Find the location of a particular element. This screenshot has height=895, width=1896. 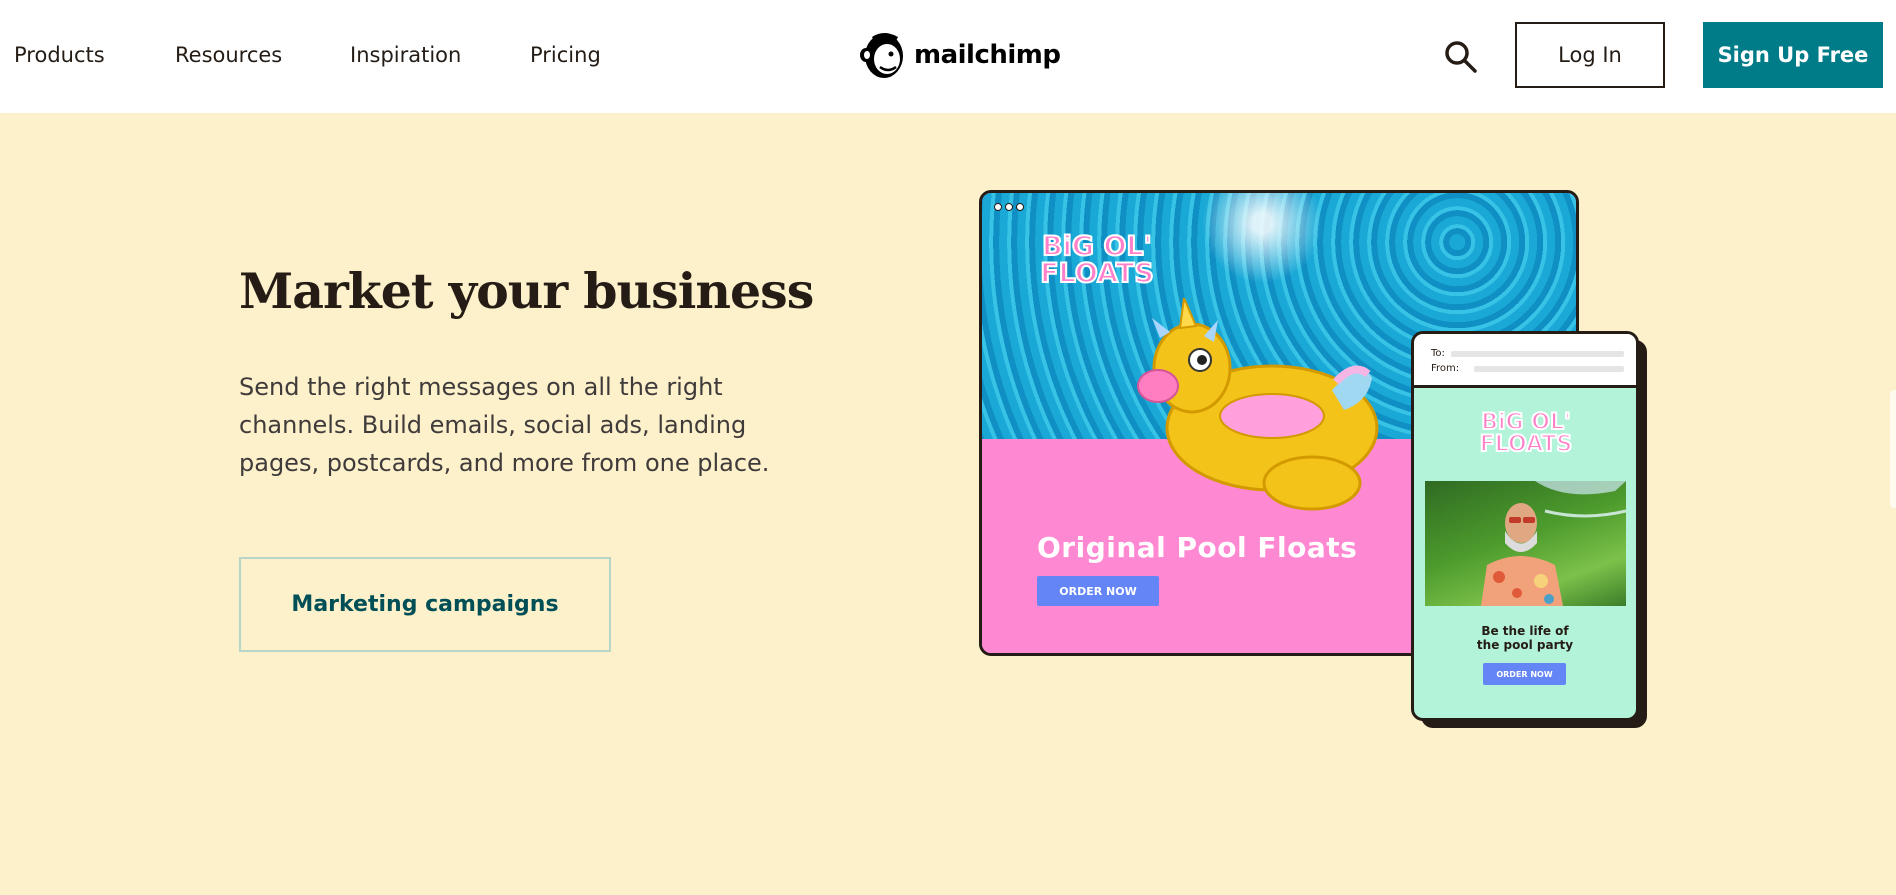

nav-pricing: Pricing is located at coordinates (565, 55).